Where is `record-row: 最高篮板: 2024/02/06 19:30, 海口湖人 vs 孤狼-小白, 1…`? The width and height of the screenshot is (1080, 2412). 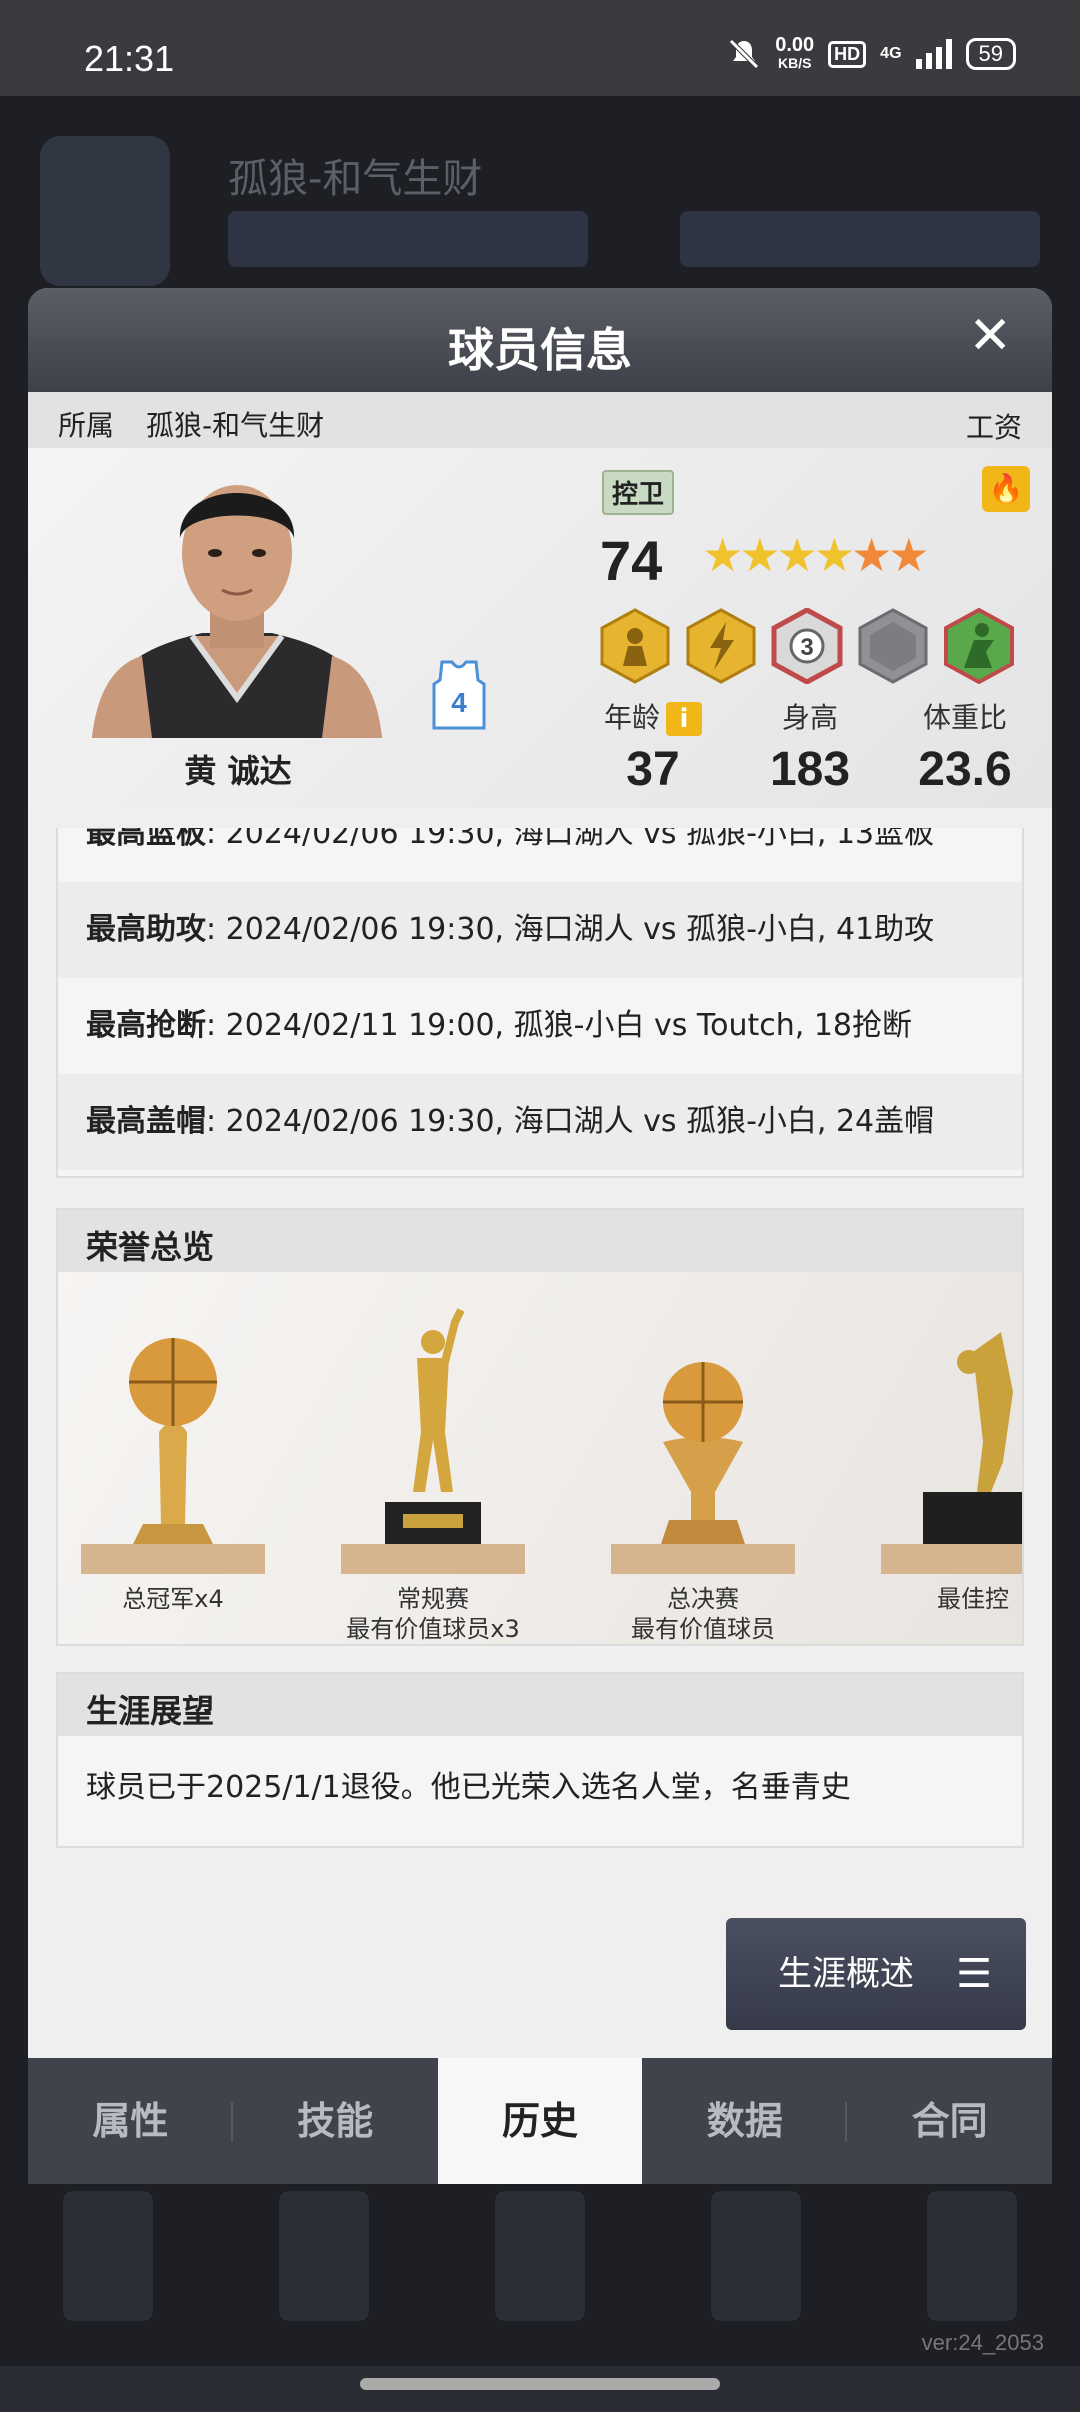 record-row: 最高篮板: 2024/02/06 19:30, 海口湖人 vs 孤狼-小白, 1… is located at coordinates (510, 839).